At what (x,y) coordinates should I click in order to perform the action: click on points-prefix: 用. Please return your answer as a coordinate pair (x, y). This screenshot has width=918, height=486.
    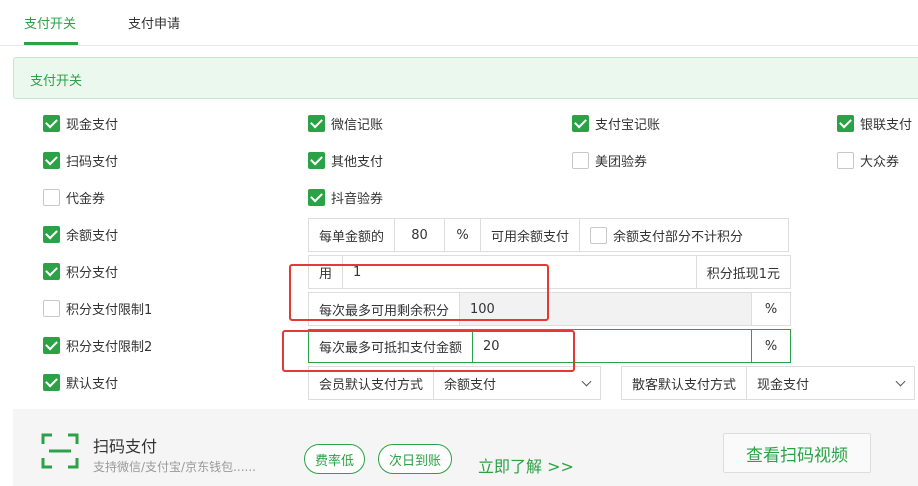
    Looking at the image, I should click on (326, 272).